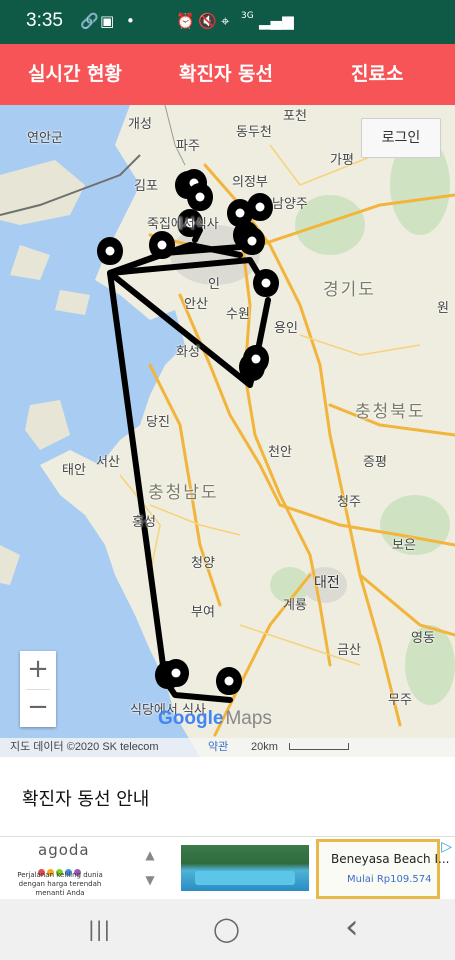 This screenshot has width=455, height=960. What do you see at coordinates (245, 868) in the screenshot?
I see `hotel-photo` at bounding box center [245, 868].